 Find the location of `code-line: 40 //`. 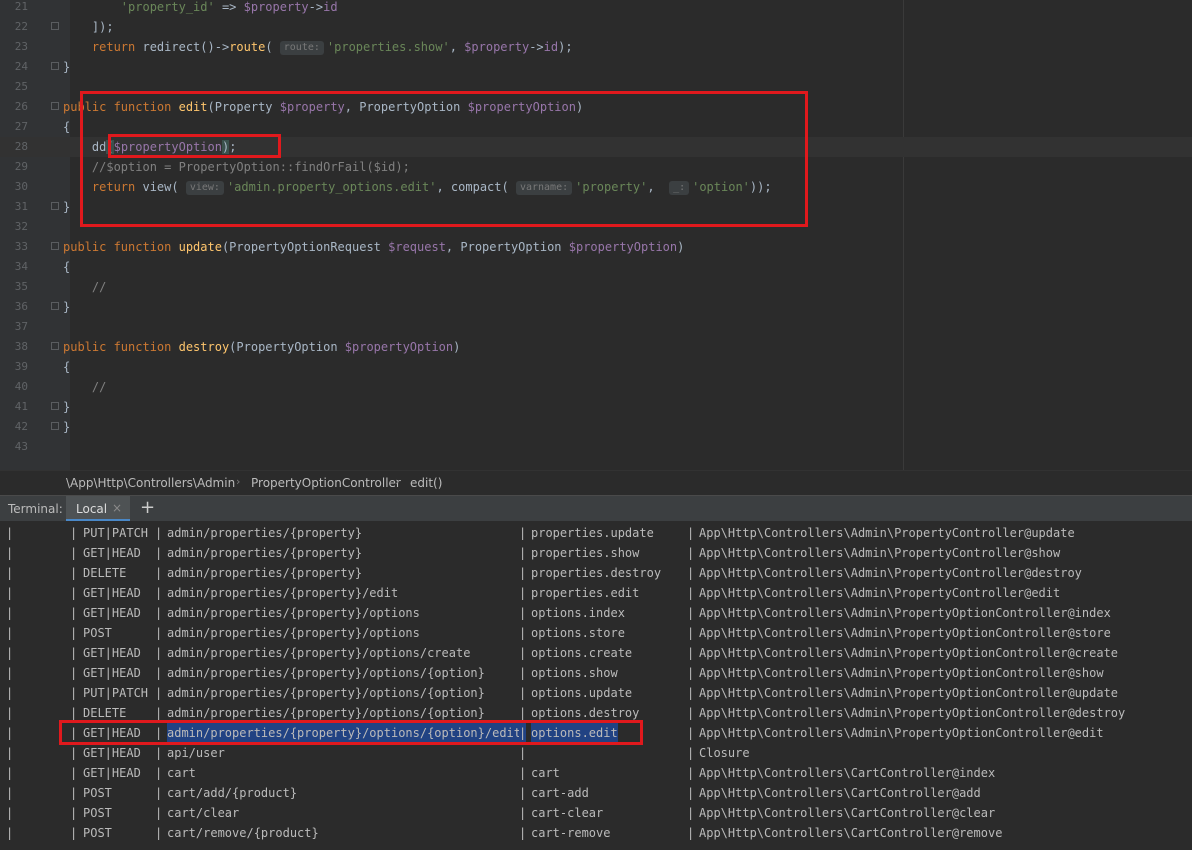

code-line: 40 // is located at coordinates (596, 387).